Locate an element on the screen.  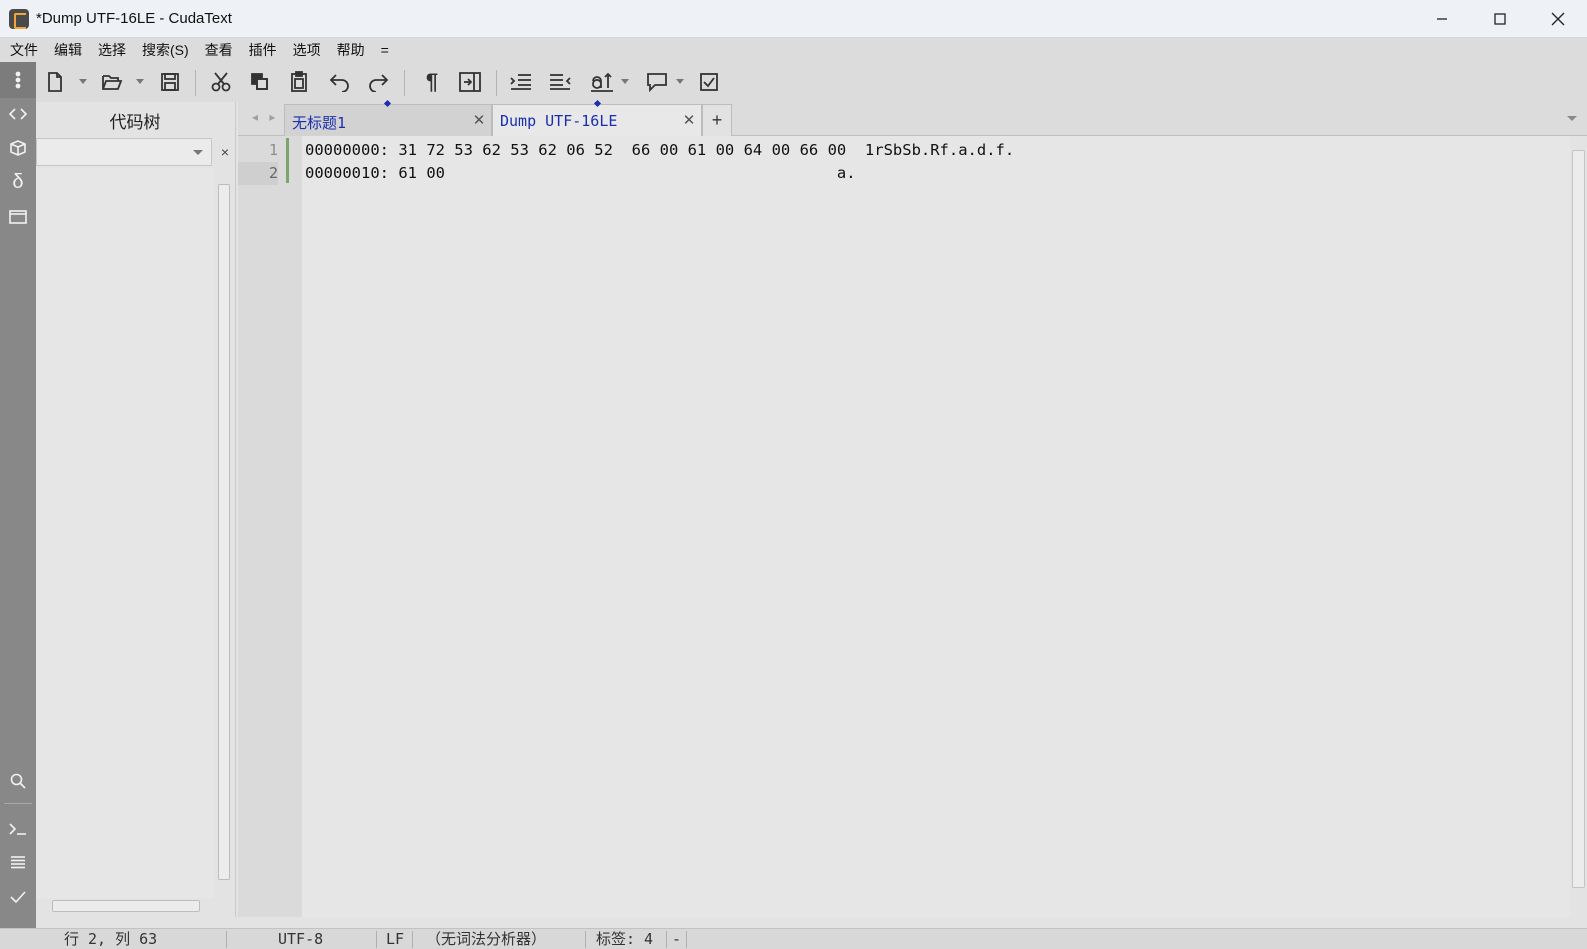
paste-icon is located at coordinates (299, 81).